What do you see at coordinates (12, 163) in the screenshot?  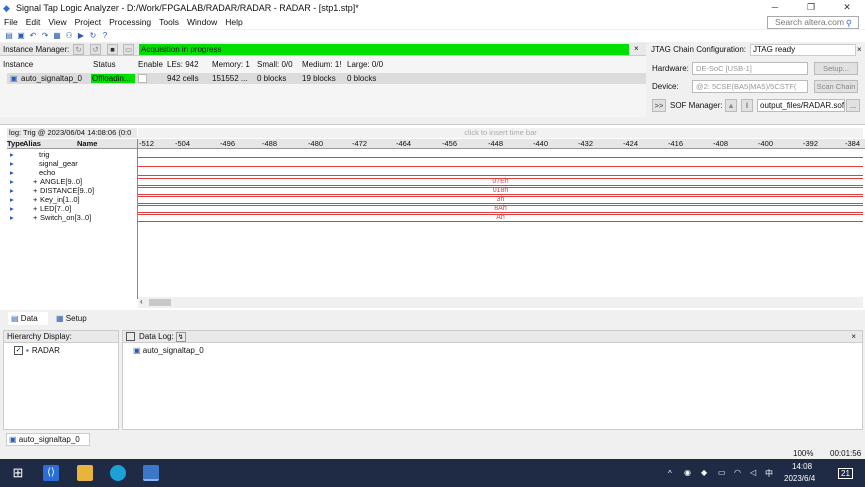 I see `input-pin-icon: ▸` at bounding box center [12, 163].